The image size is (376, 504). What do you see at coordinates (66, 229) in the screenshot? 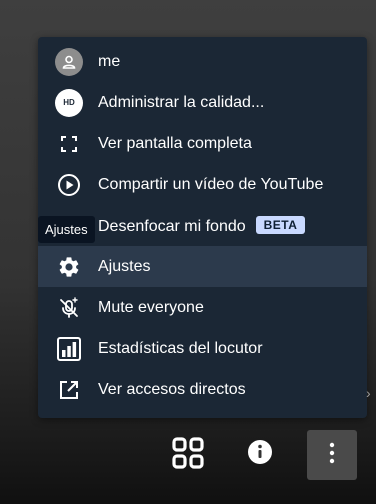
I see `settings-tooltip: Ajustes` at bounding box center [66, 229].